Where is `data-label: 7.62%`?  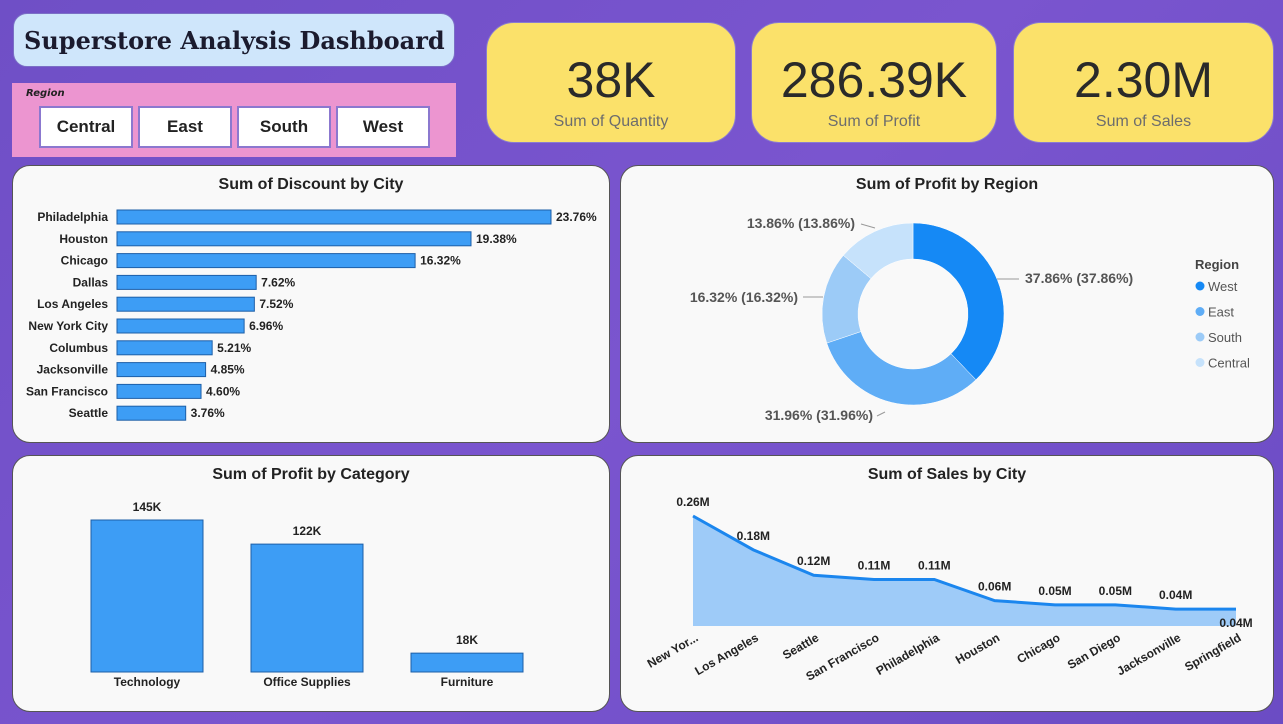
data-label: 7.62% is located at coordinates (278, 282).